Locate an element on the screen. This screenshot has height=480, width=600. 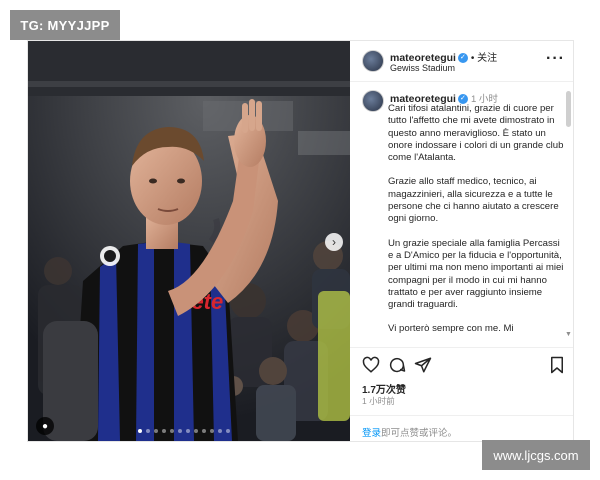
likes-count: 1.7万次赞 is located at coordinates (384, 388).